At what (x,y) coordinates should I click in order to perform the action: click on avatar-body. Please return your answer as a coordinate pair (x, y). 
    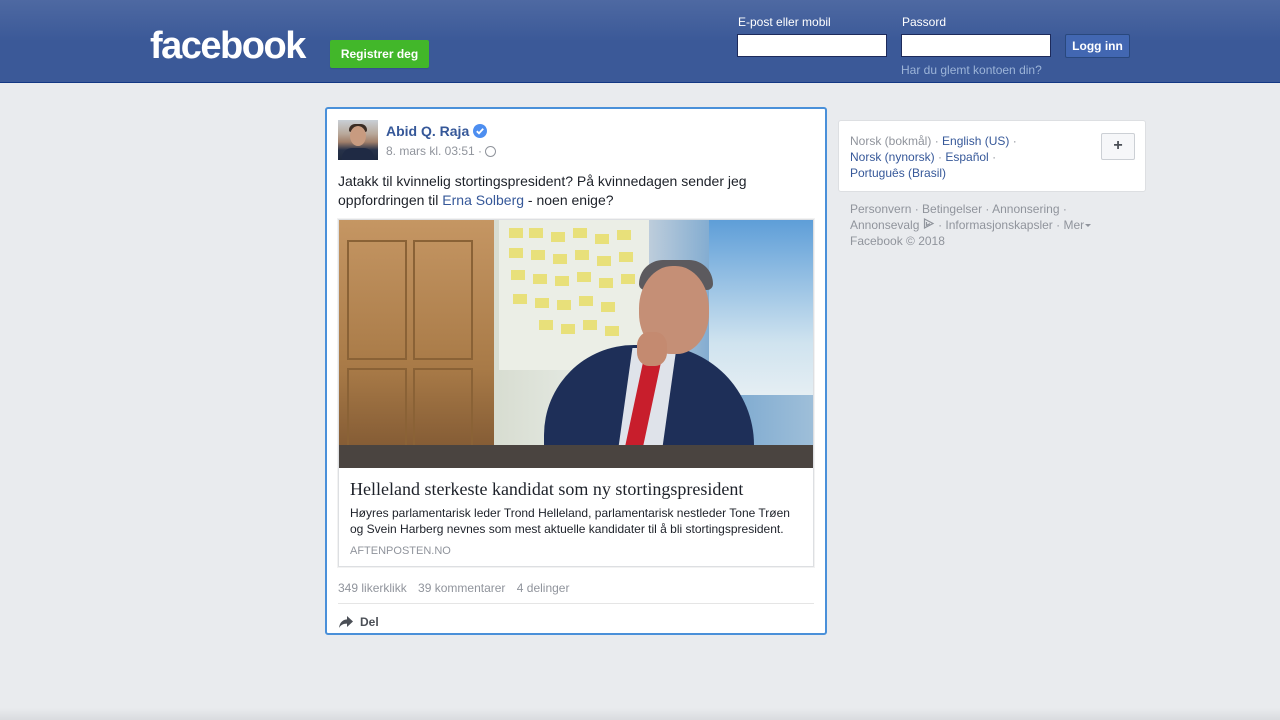
    Looking at the image, I should click on (358, 154).